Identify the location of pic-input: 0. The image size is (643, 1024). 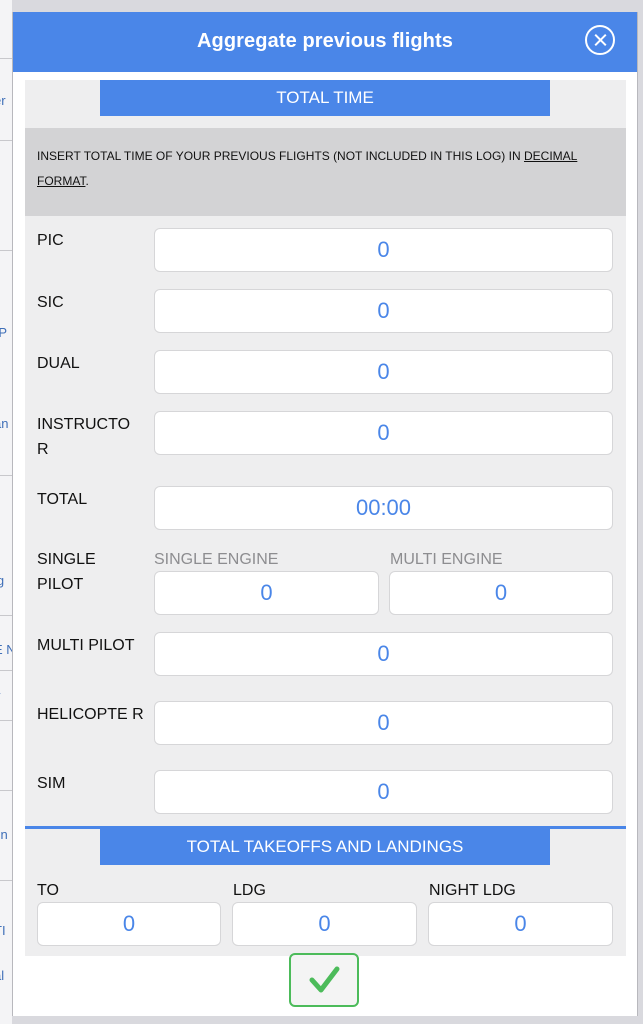
(383, 250).